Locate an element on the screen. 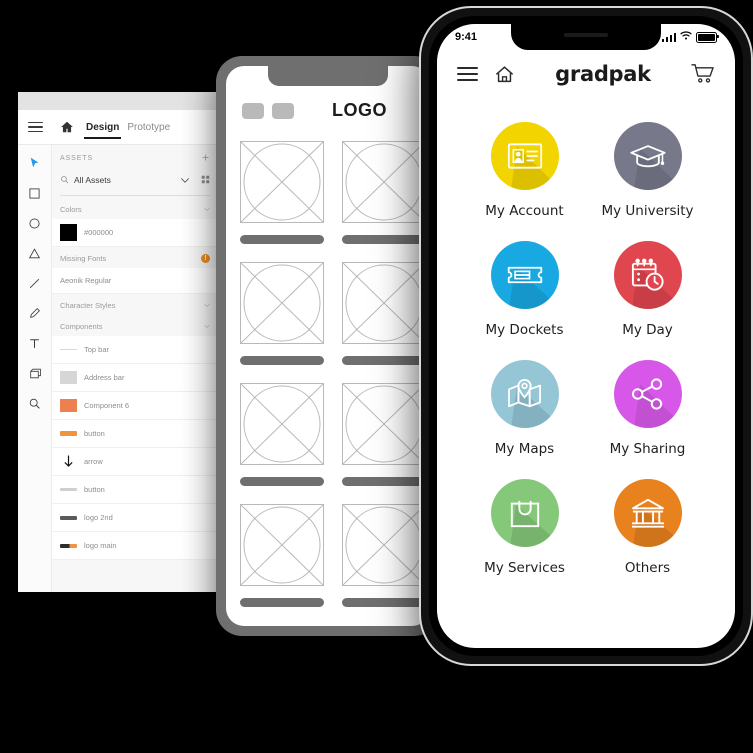 The height and width of the screenshot is (753, 753). group-title: Missing Fonts is located at coordinates (83, 258).